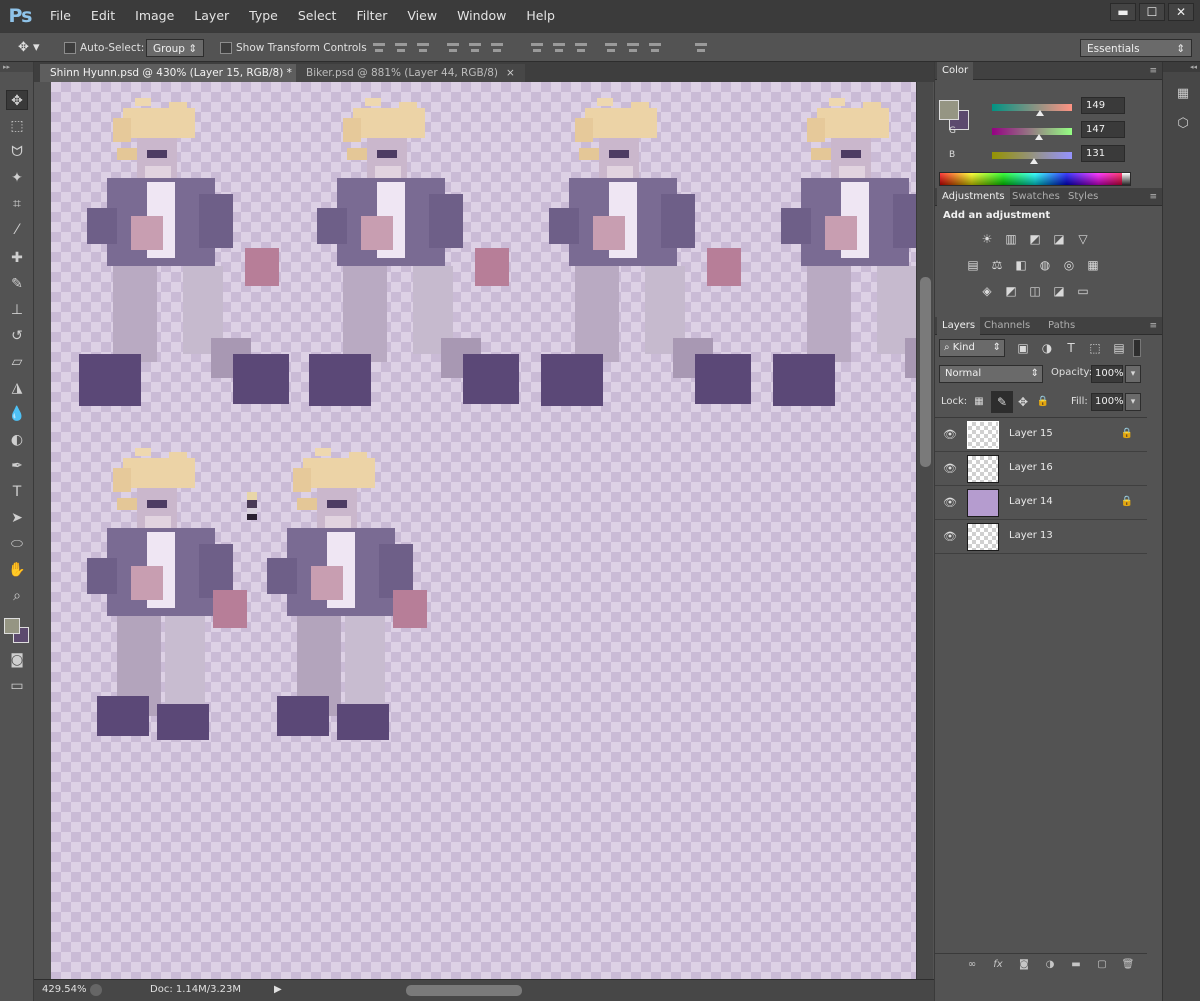 The height and width of the screenshot is (1001, 1200). What do you see at coordinates (1031, 467) in the screenshot?
I see `layer-name: Layer 16` at bounding box center [1031, 467].